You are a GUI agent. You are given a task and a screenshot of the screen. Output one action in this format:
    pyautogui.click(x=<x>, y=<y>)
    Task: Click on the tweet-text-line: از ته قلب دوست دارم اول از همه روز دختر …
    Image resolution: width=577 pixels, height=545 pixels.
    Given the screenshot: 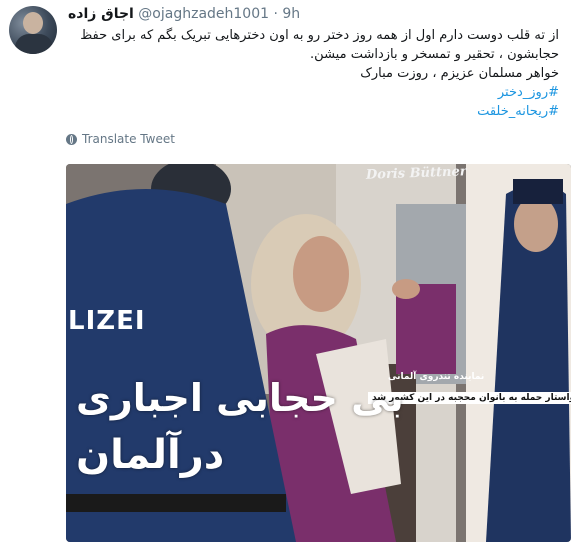 What is the action you would take?
    pyautogui.click(x=319, y=35)
    